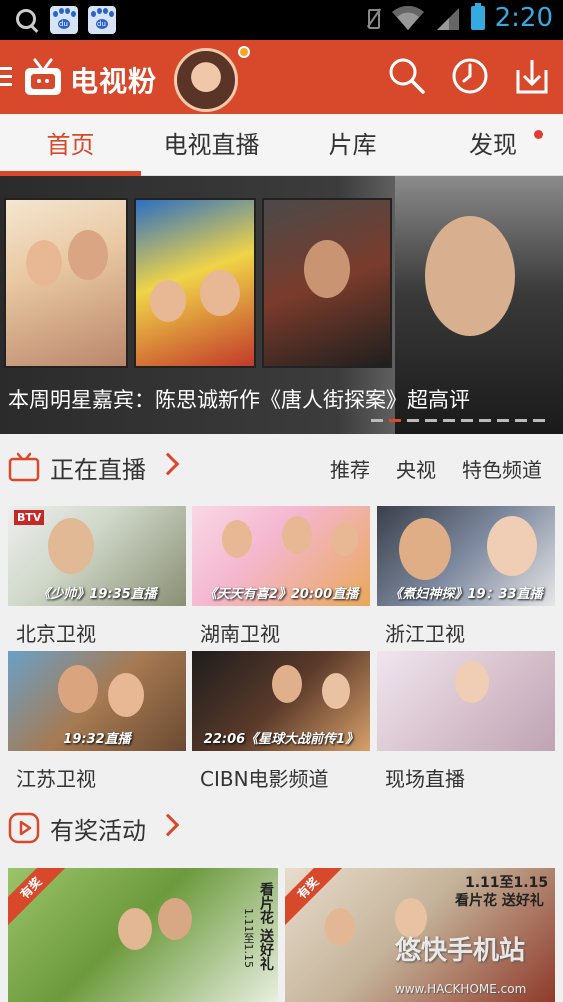 The height and width of the screenshot is (1002, 563). Describe the element at coordinates (477, 16) in the screenshot. I see `battery-icon` at that location.